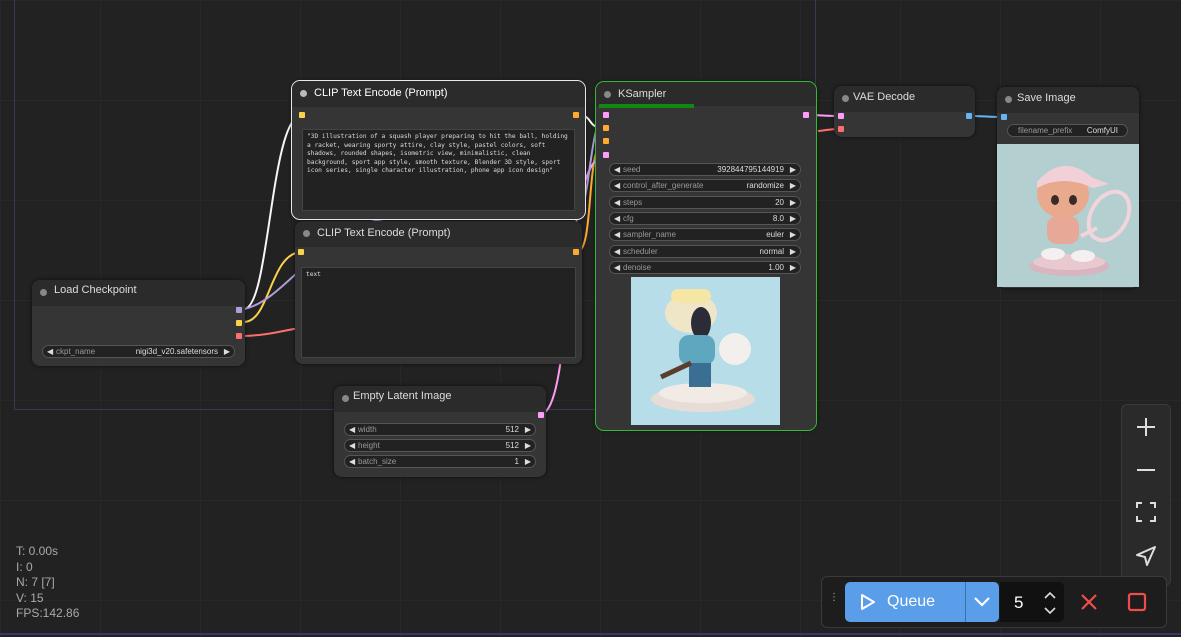  I want to click on widget-label: steps, so click(633, 202).